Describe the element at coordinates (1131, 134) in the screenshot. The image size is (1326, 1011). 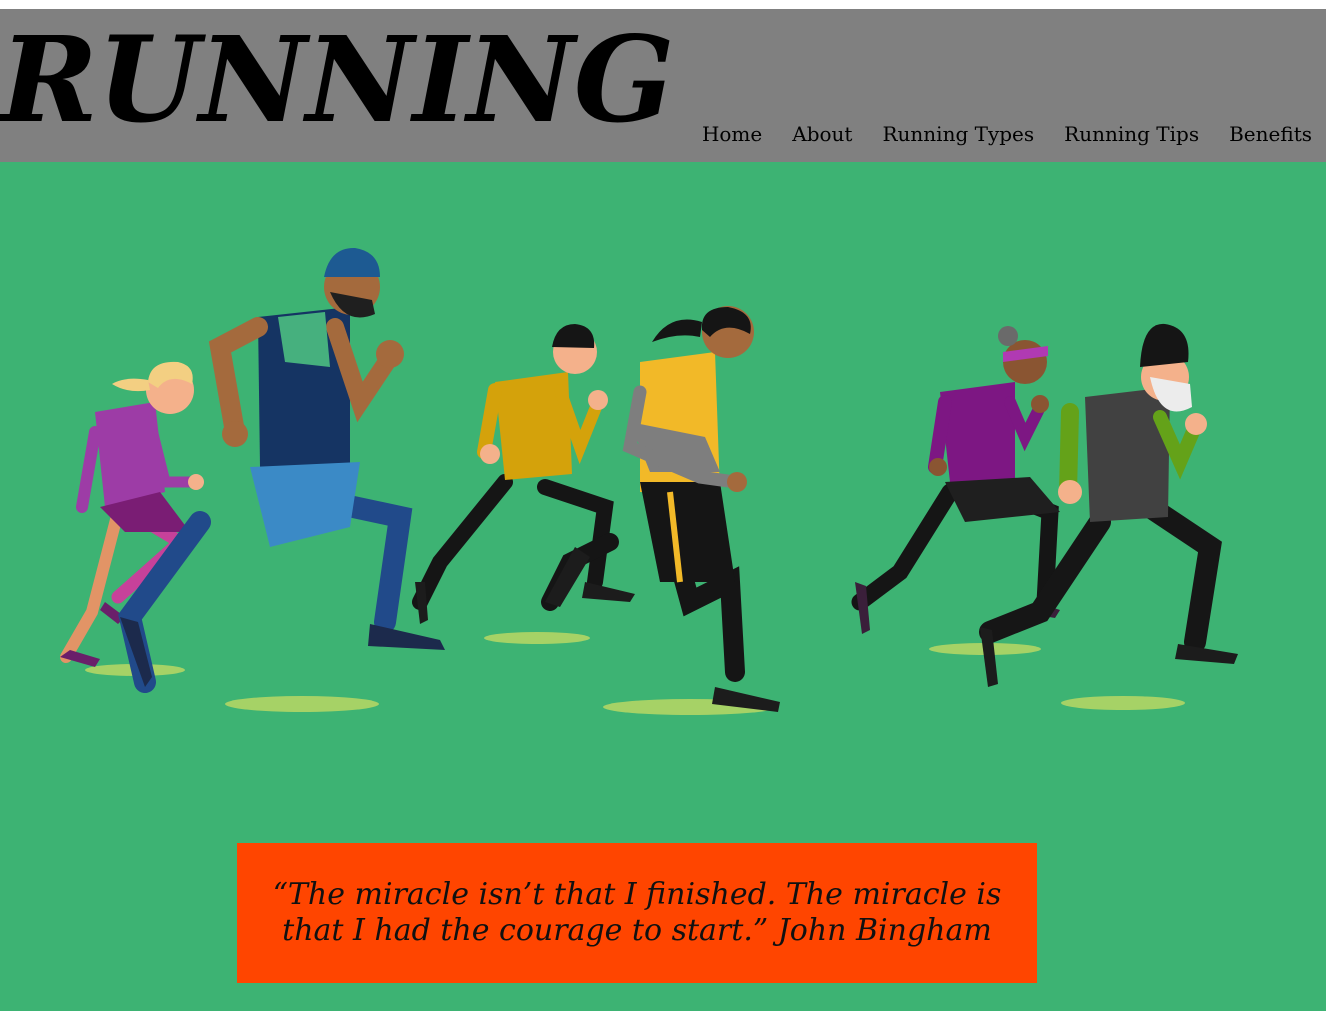
I see `nav-running-tips: Running Tips` at that location.